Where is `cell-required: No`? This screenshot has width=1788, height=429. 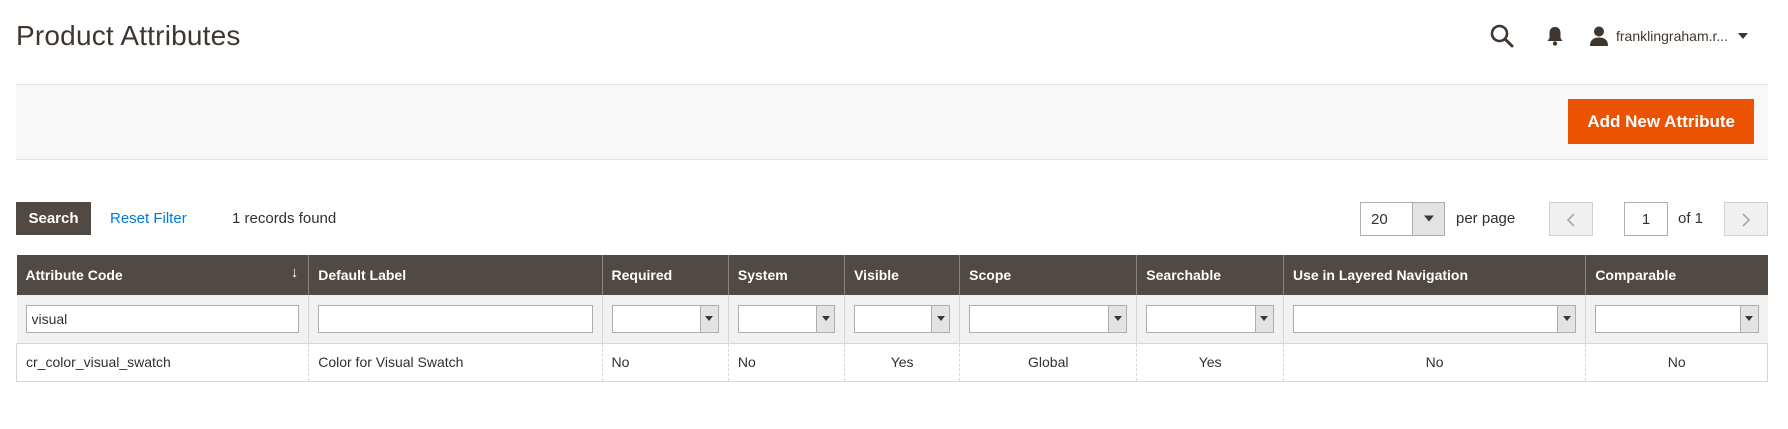 cell-required: No is located at coordinates (665, 362).